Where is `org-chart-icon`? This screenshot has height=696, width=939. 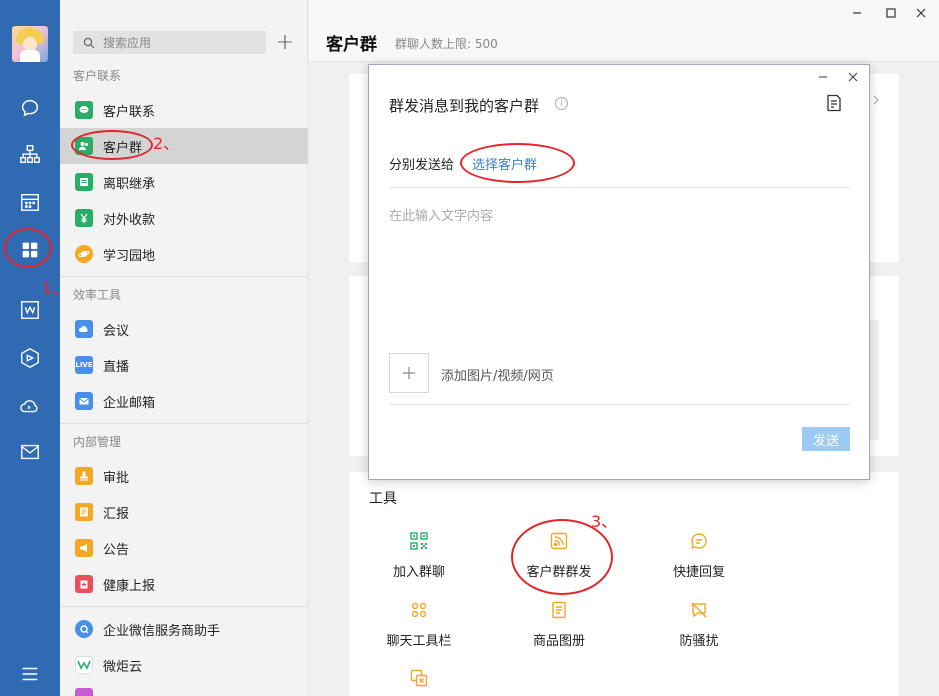 org-chart-icon is located at coordinates (30, 154).